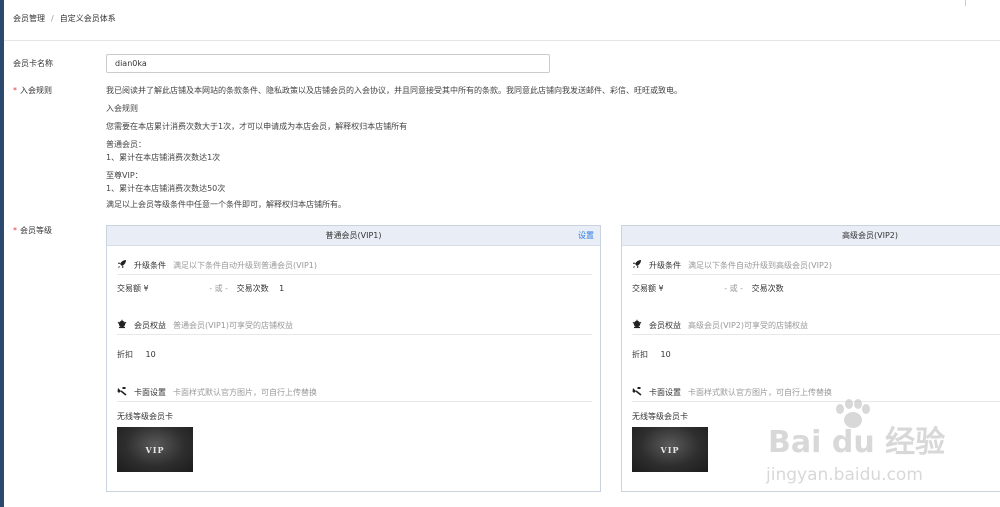 Image resolution: width=1000 pixels, height=507 pixels. What do you see at coordinates (163, 157) in the screenshot?
I see `rules-line: 1、累计在本店铺消费次数达1次` at bounding box center [163, 157].